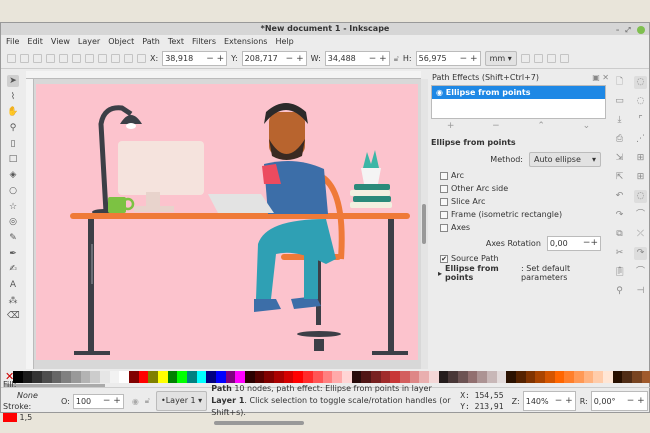 This screenshot has width=650, height=433. What do you see at coordinates (181, 401) in the screenshot?
I see `layer-select: •Layer 1 ▾` at bounding box center [181, 401].